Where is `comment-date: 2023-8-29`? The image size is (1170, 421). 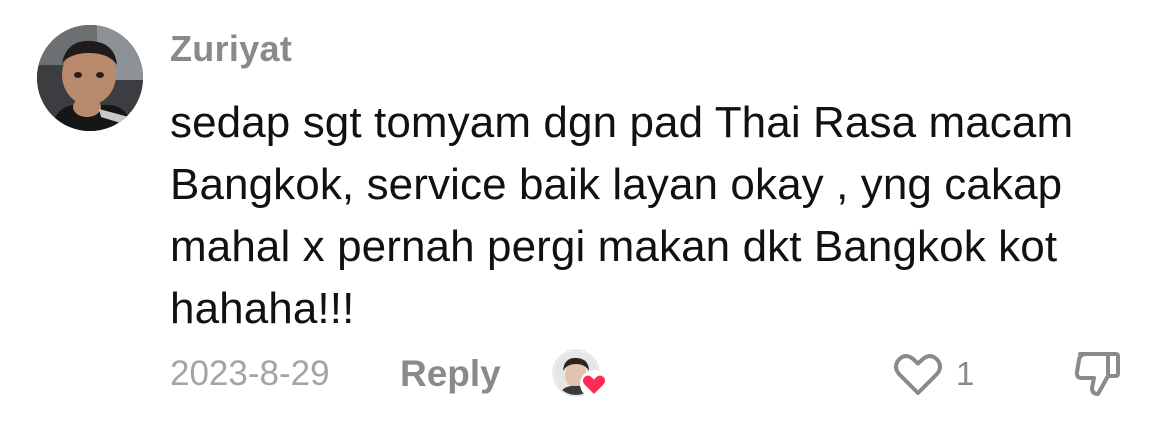
comment-date: 2023-8-29 is located at coordinates (250, 373).